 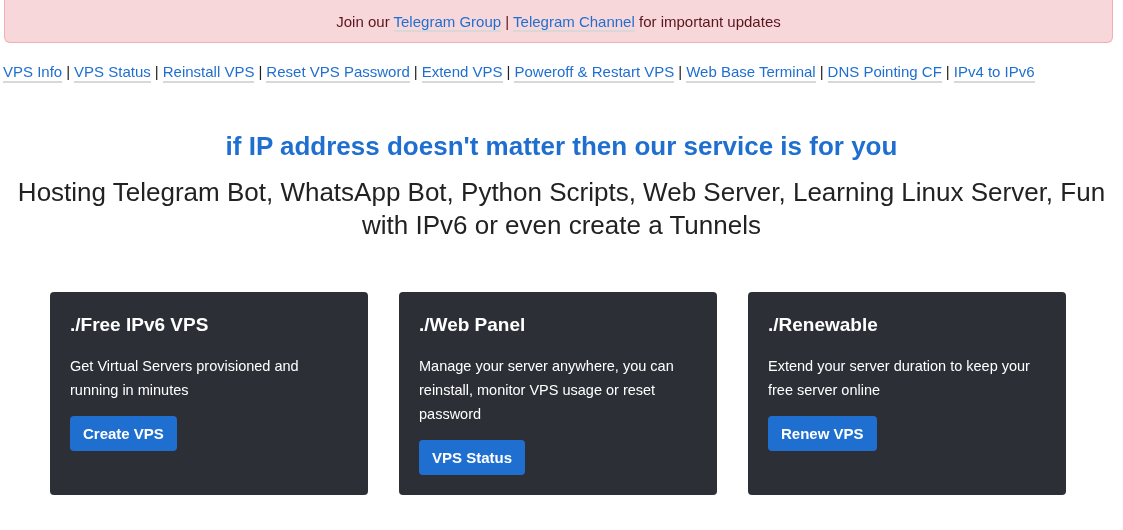 I want to click on card-title: ./Web Panel, so click(x=473, y=325).